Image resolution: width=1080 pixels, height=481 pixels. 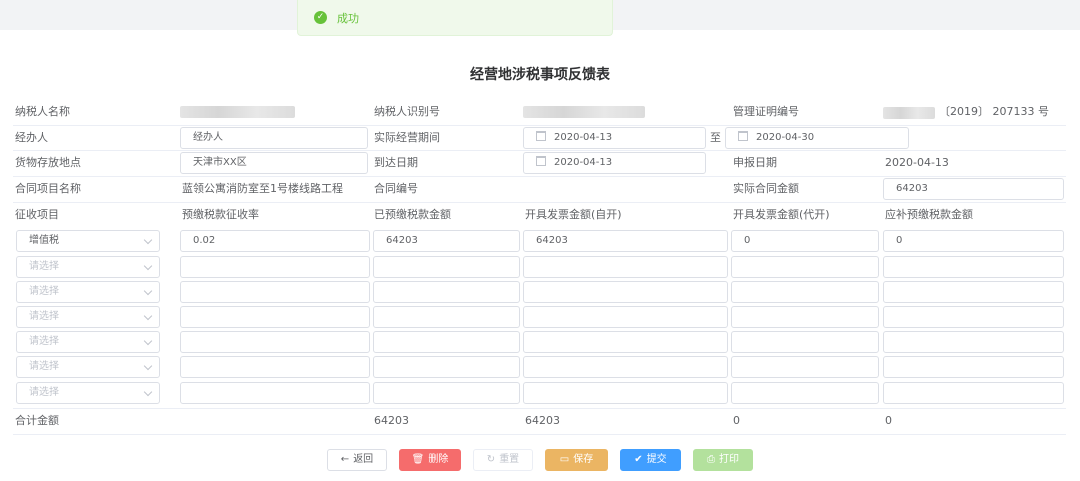 I want to click on self-issued-input: 64203, so click(x=625, y=241).